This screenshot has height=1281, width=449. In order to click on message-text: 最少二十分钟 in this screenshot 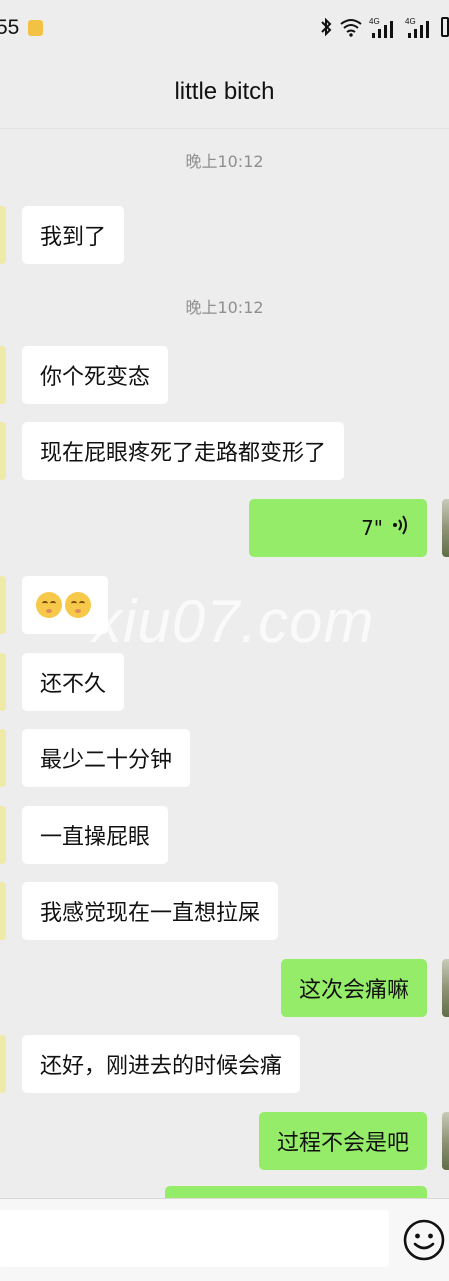, I will do `click(106, 760)`.